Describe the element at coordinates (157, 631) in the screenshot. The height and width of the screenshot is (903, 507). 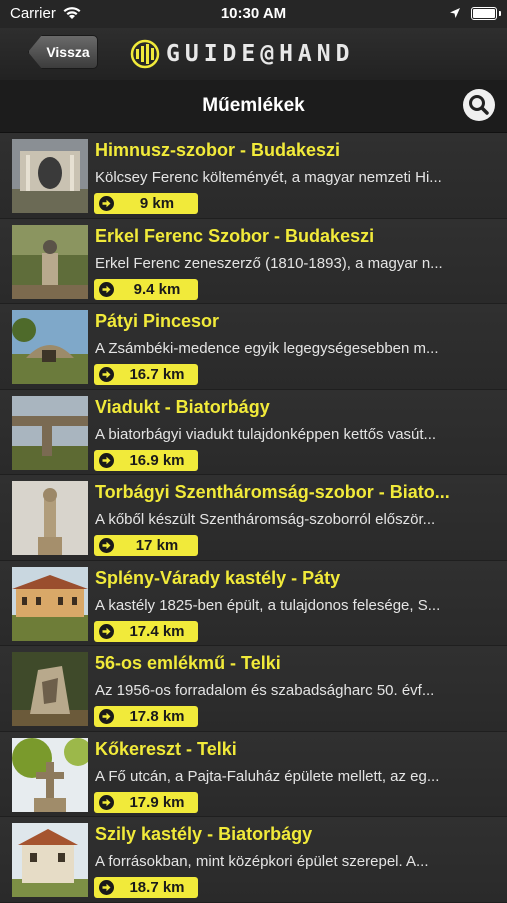
I see `distance-value: 17.4 km` at that location.